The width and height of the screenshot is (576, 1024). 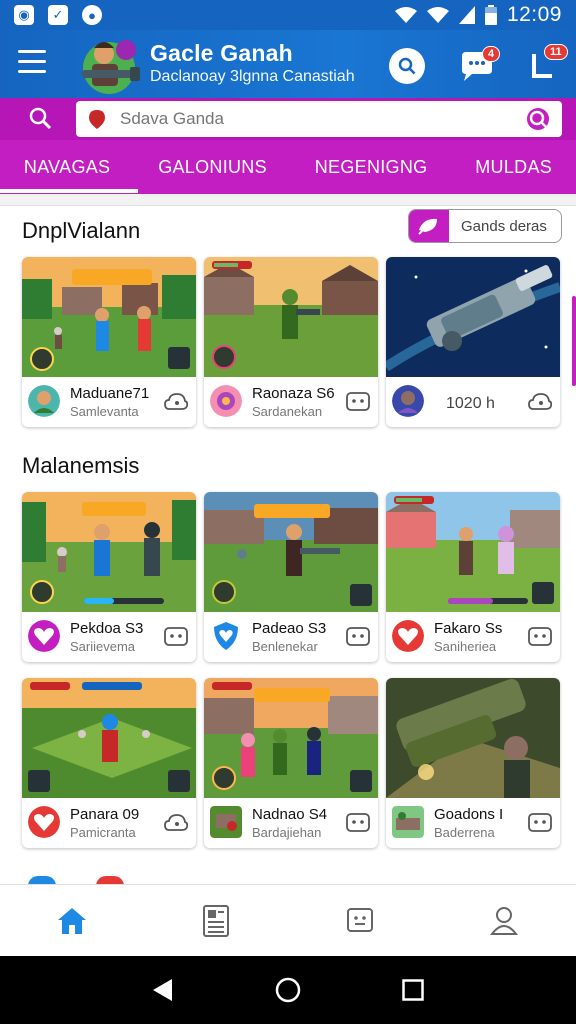 I want to click on nav-messages, so click(x=360, y=921).